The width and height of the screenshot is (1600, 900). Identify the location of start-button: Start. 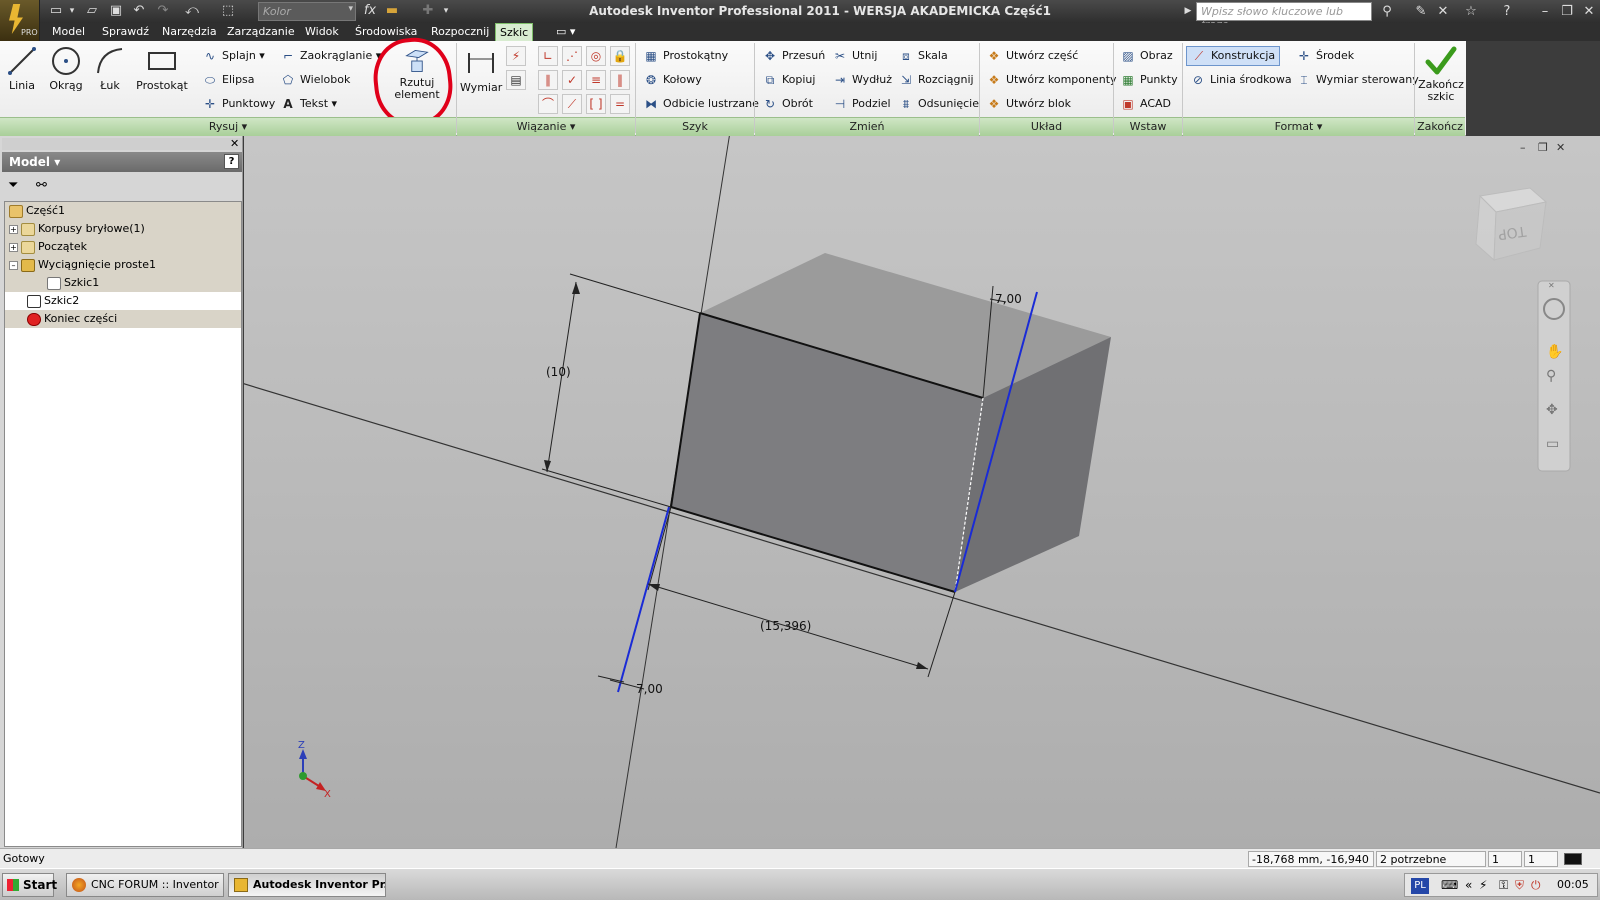
(29, 885).